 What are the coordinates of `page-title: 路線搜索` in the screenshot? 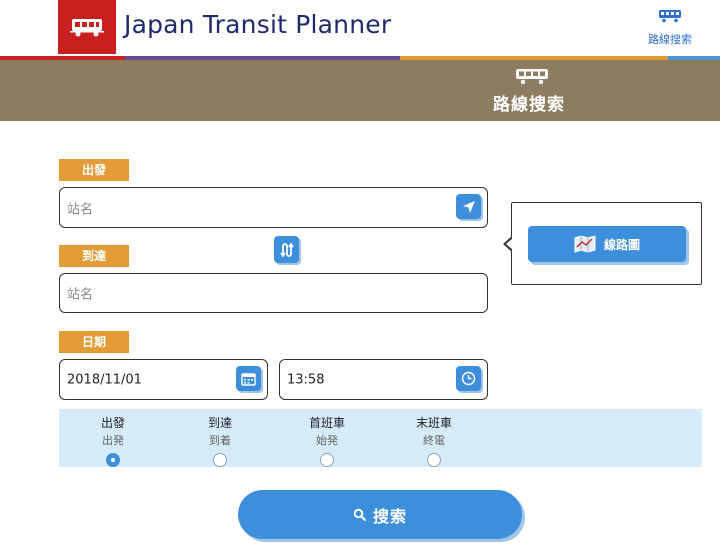 It's located at (529, 105).